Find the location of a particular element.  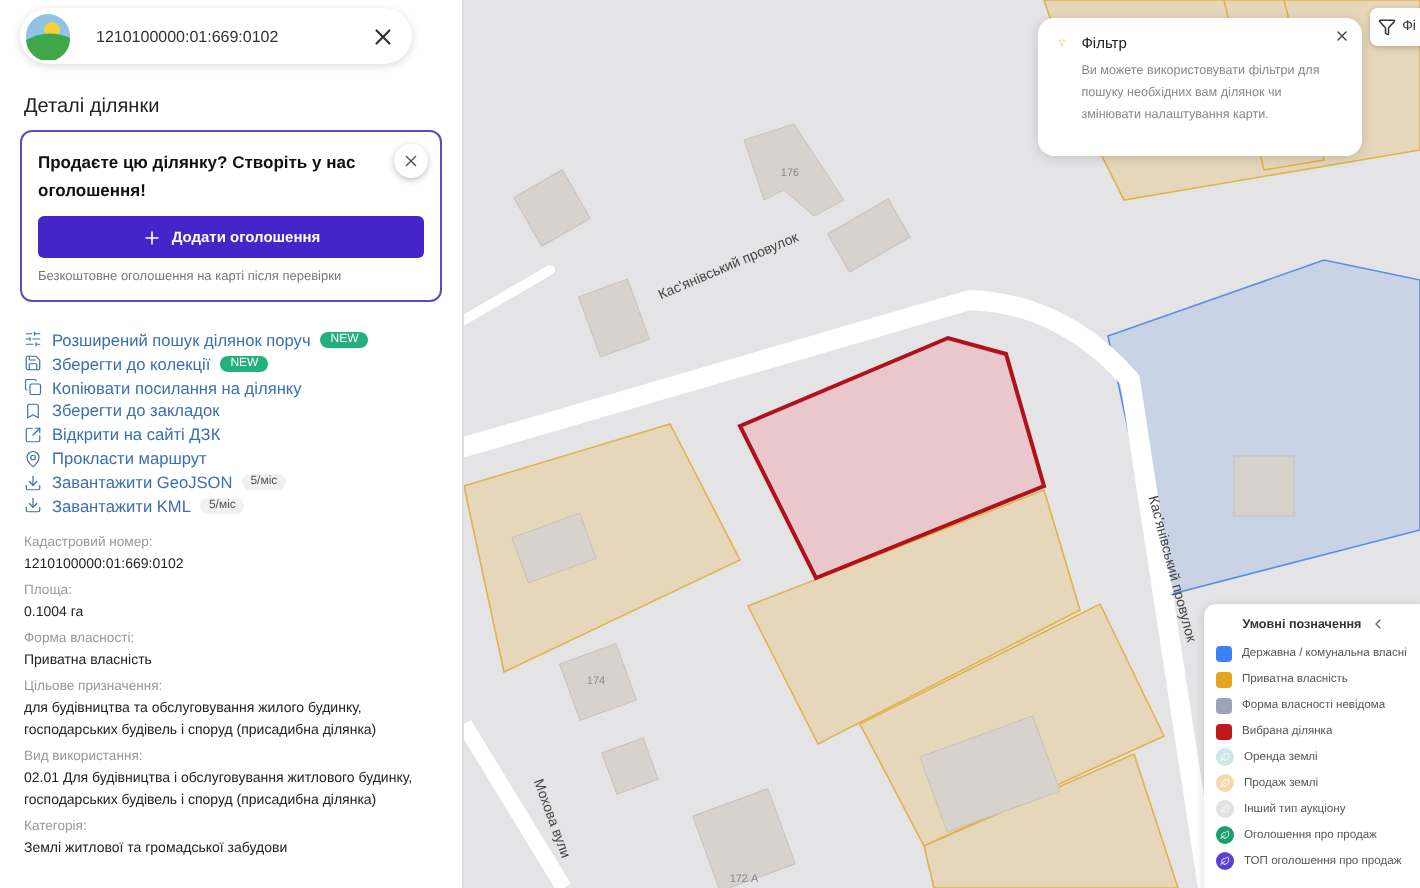

search-field: 1210100000:01:669:0102 is located at coordinates (221, 36).